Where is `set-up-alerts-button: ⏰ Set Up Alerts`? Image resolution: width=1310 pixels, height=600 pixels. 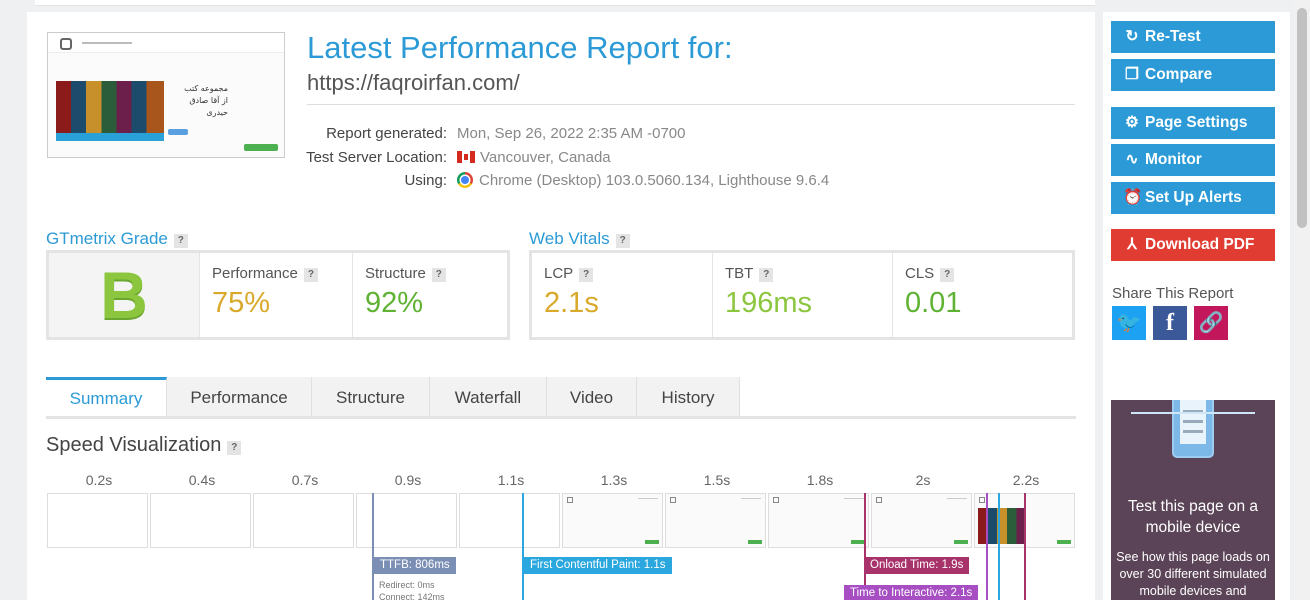
set-up-alerts-button: ⏰ Set Up Alerts is located at coordinates (1193, 198).